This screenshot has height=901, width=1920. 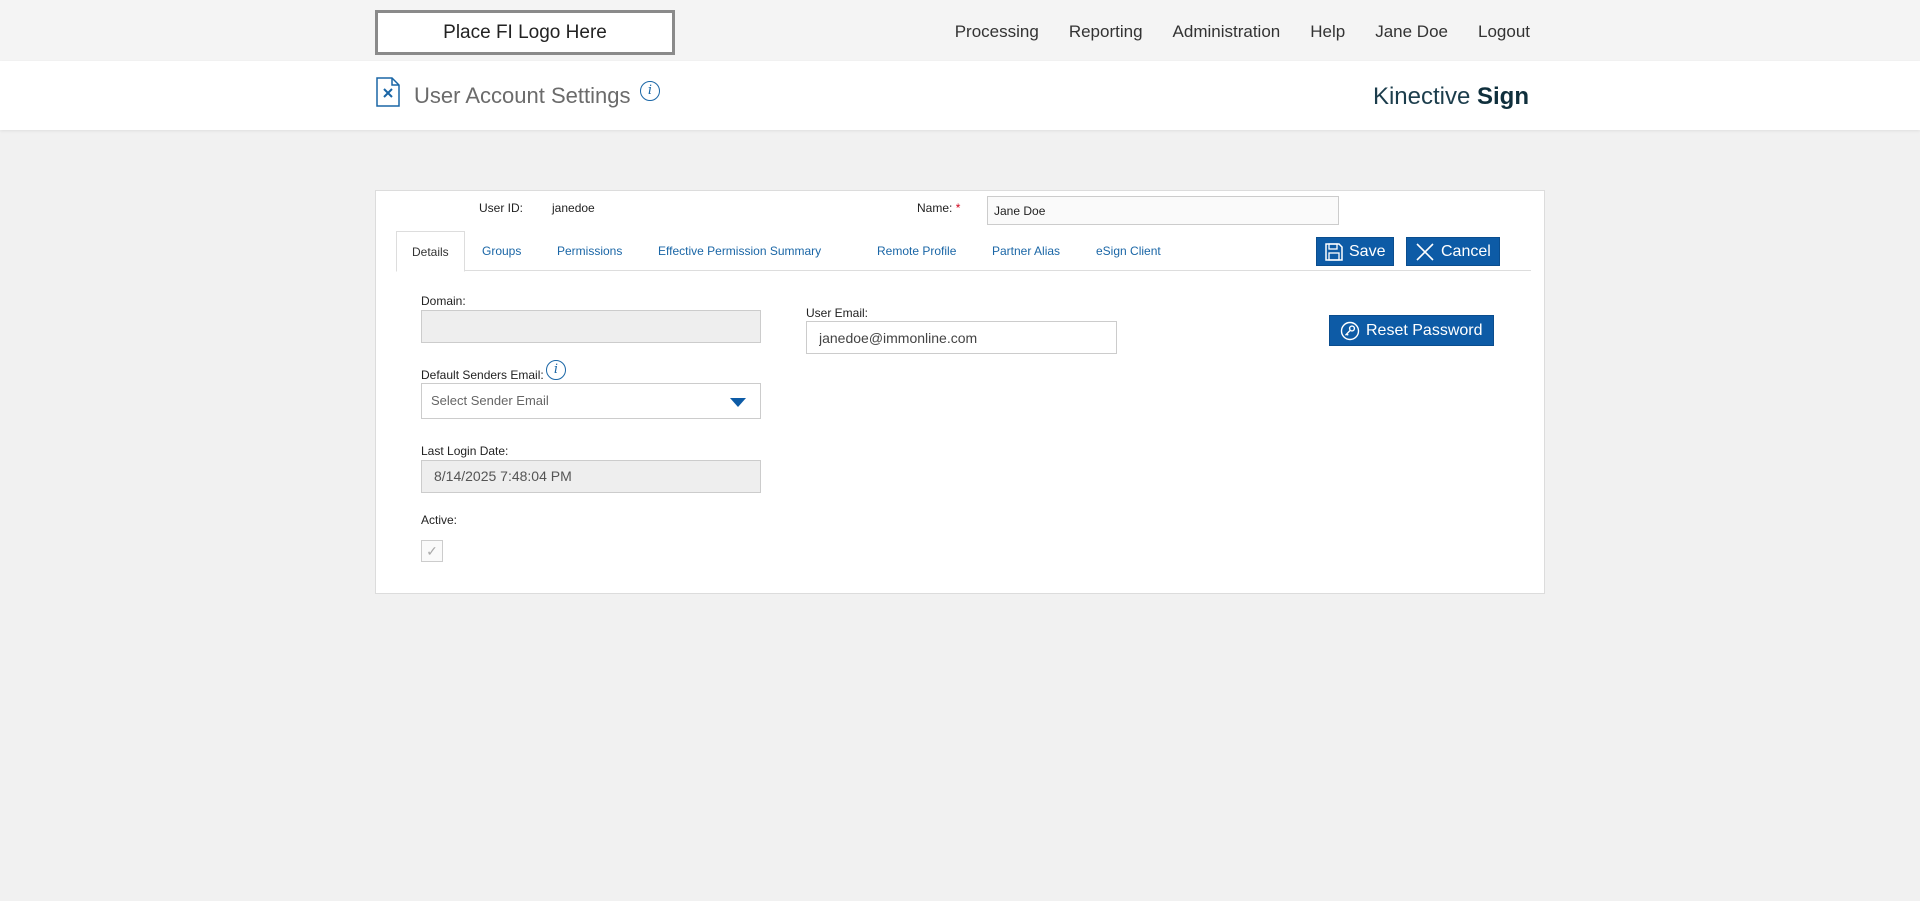 I want to click on document-settings-icon, so click(x=388, y=92).